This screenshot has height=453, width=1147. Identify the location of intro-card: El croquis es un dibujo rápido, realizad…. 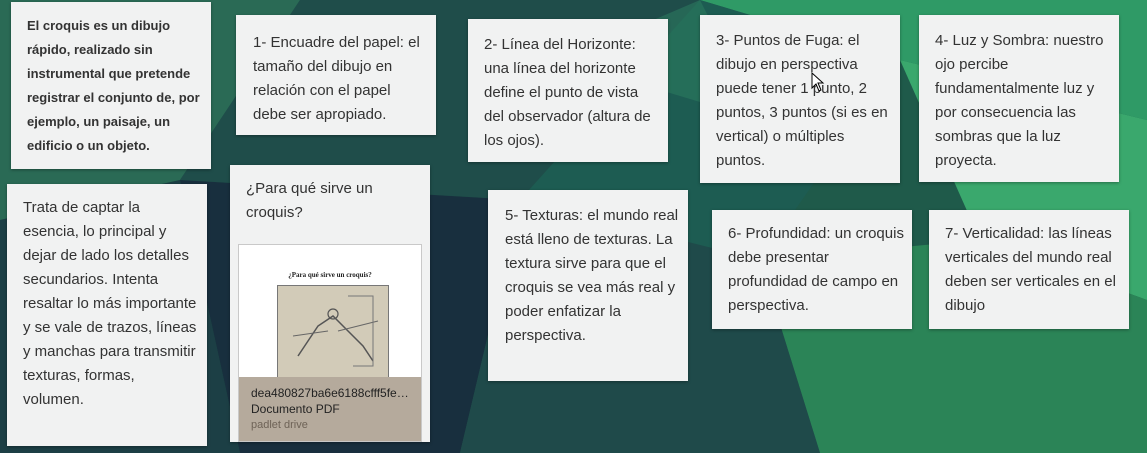
(111, 85).